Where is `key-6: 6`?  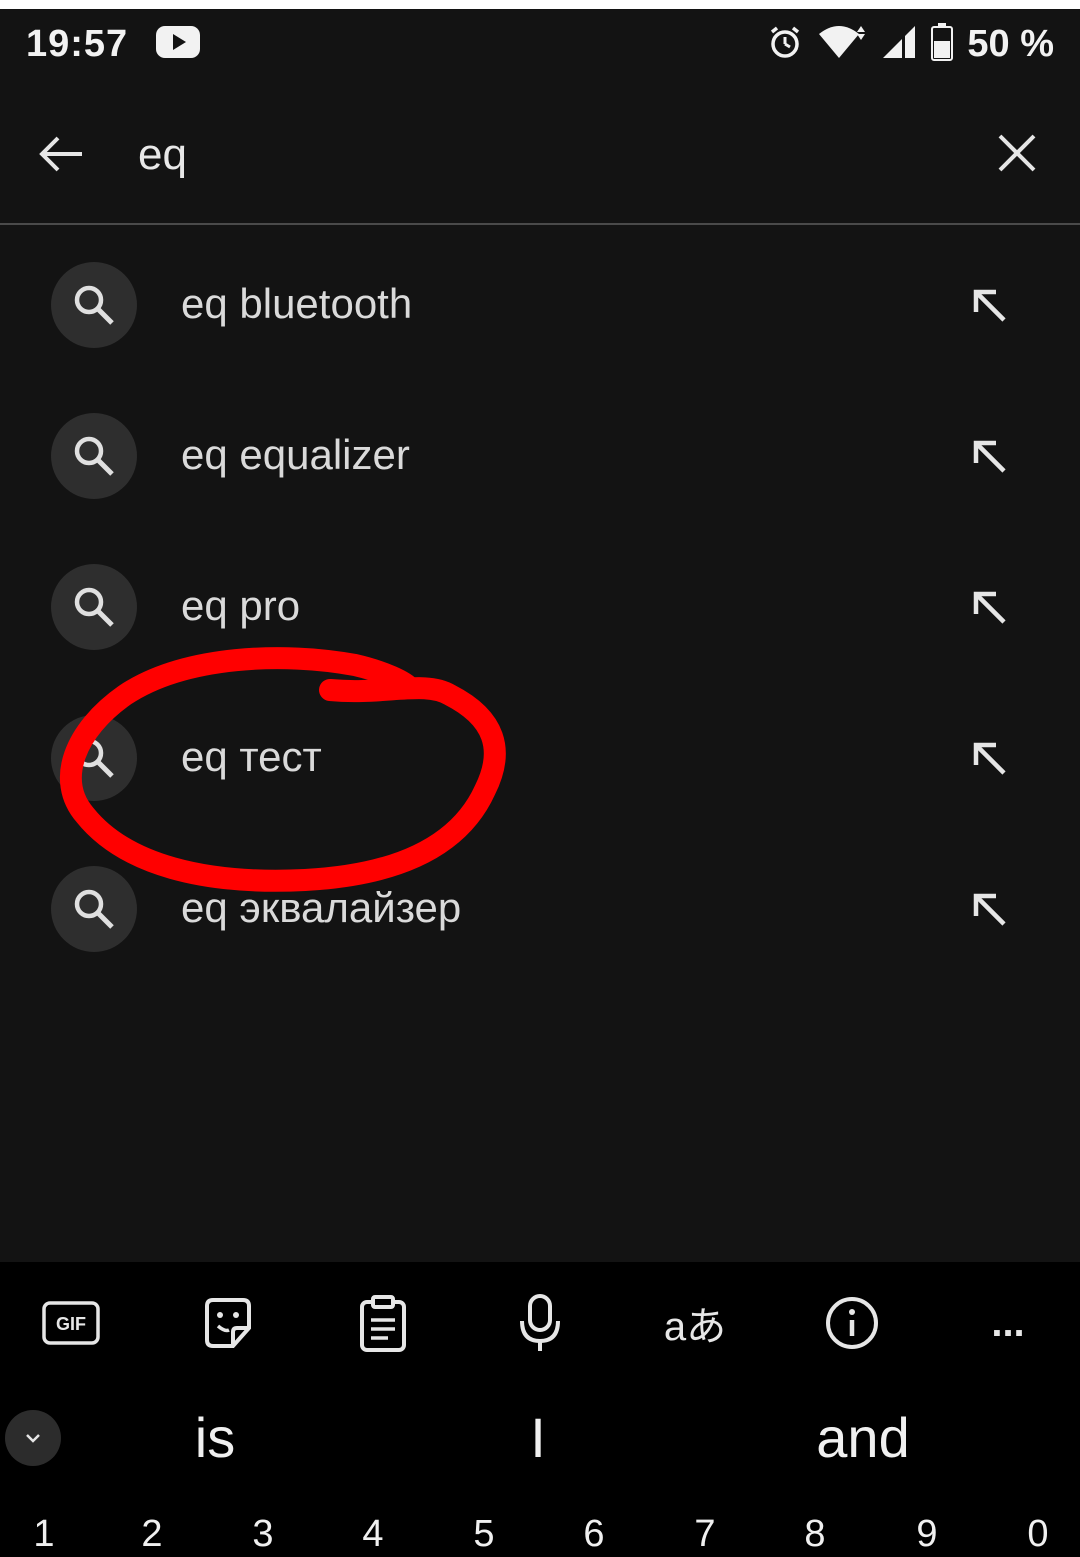
key-6: 6 is located at coordinates (594, 1534).